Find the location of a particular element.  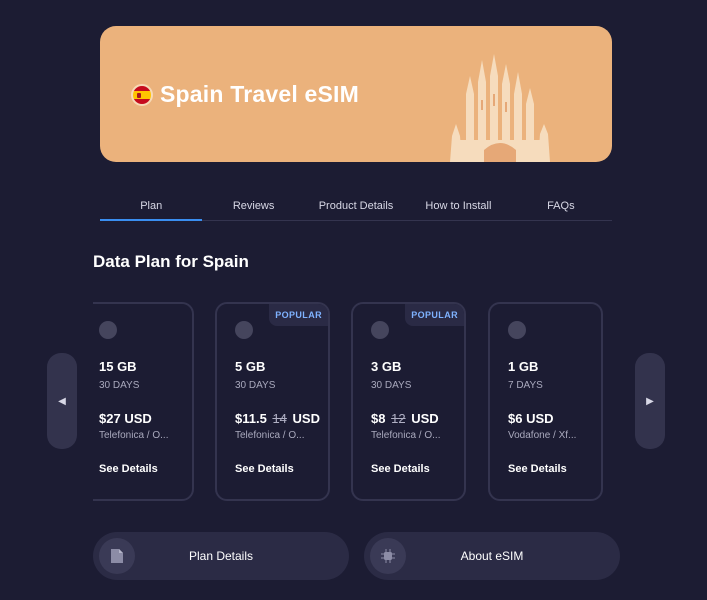

spain-flag-icon is located at coordinates (142, 95).